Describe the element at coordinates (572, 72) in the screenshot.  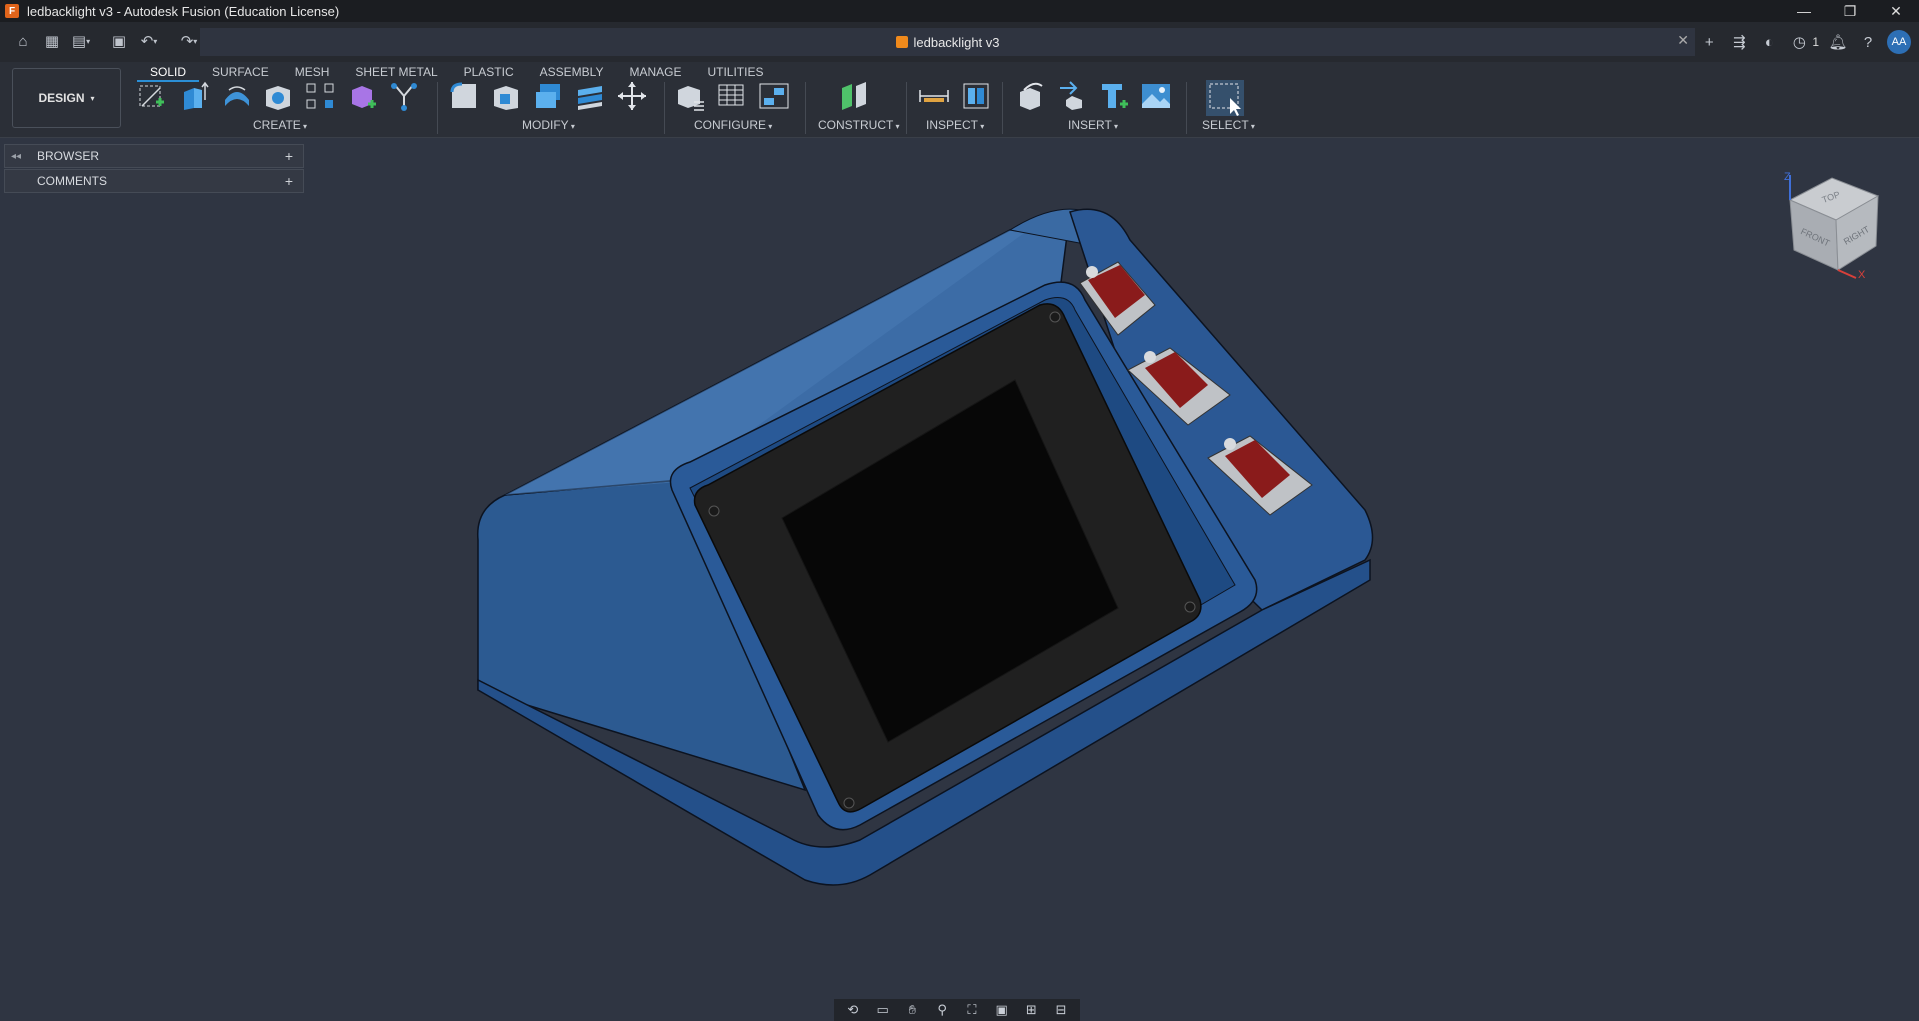
I see `tab-assembly: ASSEMBLY` at that location.